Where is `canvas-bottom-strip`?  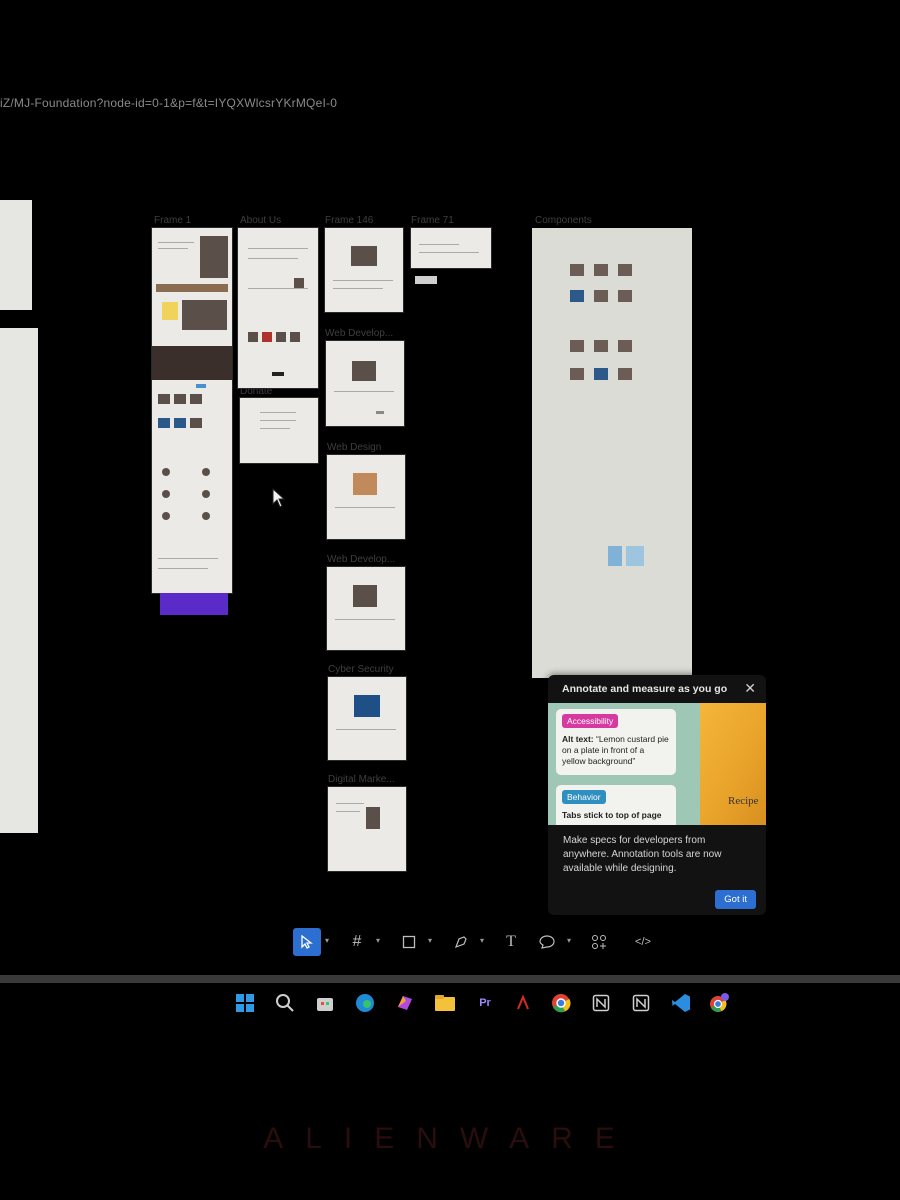
canvas-bottom-strip is located at coordinates (450, 979).